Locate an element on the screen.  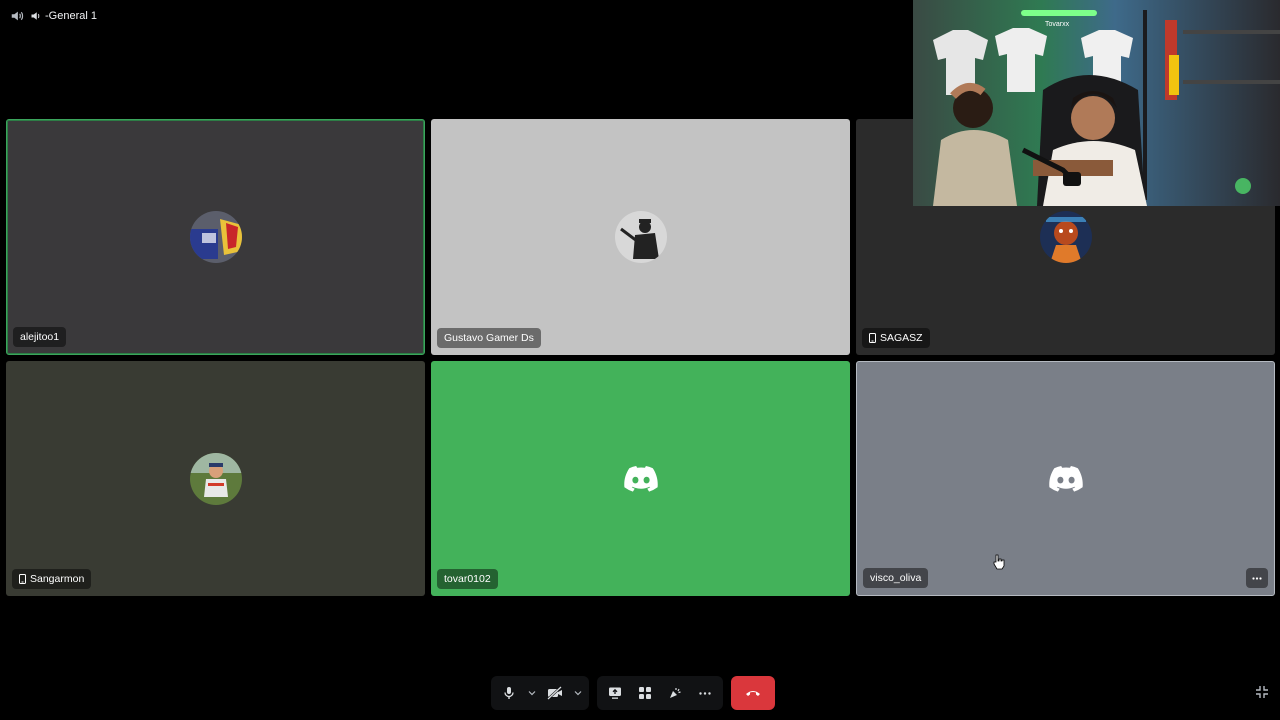
soundboard-button is located at coordinates (675, 693).